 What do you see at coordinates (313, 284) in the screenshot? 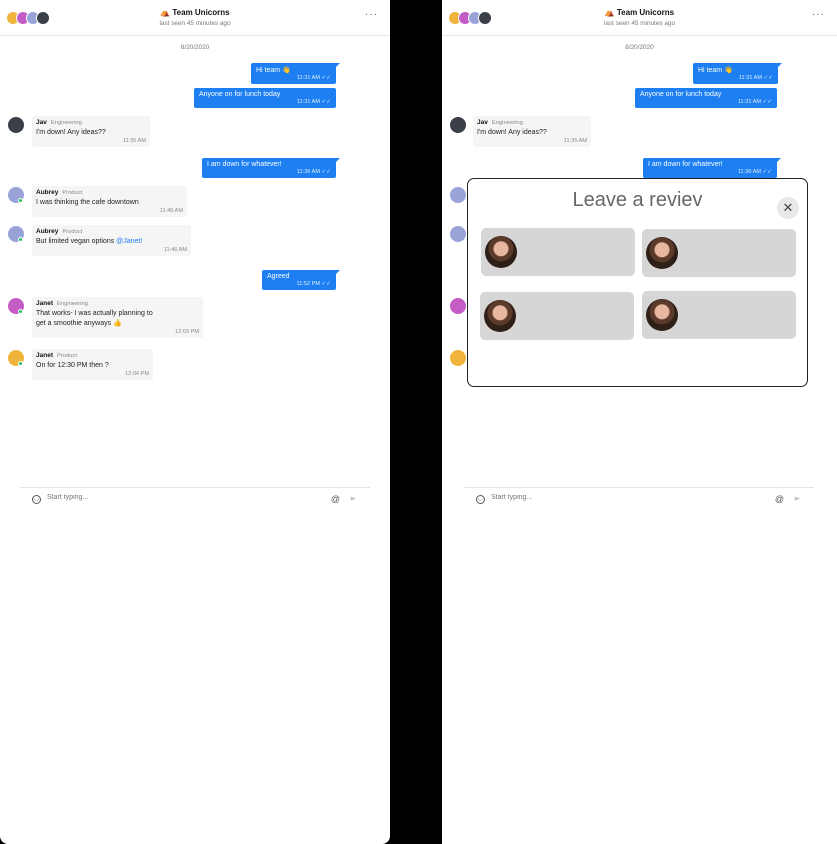
I see `message-time: 11:52 PM ✓✓` at bounding box center [313, 284].